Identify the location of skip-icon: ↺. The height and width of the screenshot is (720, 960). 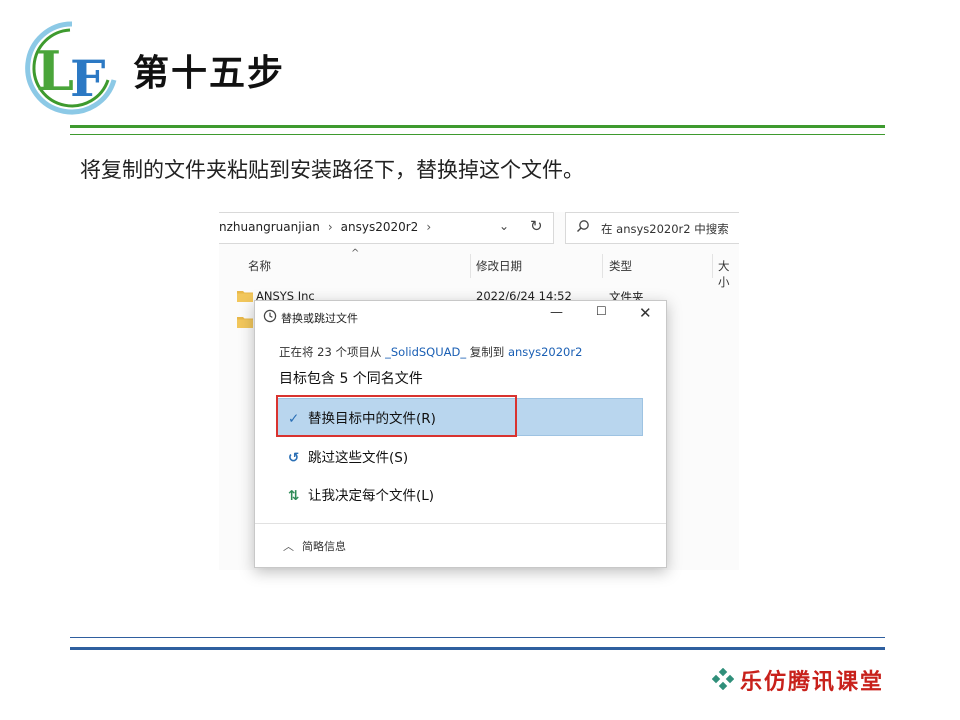
(294, 458).